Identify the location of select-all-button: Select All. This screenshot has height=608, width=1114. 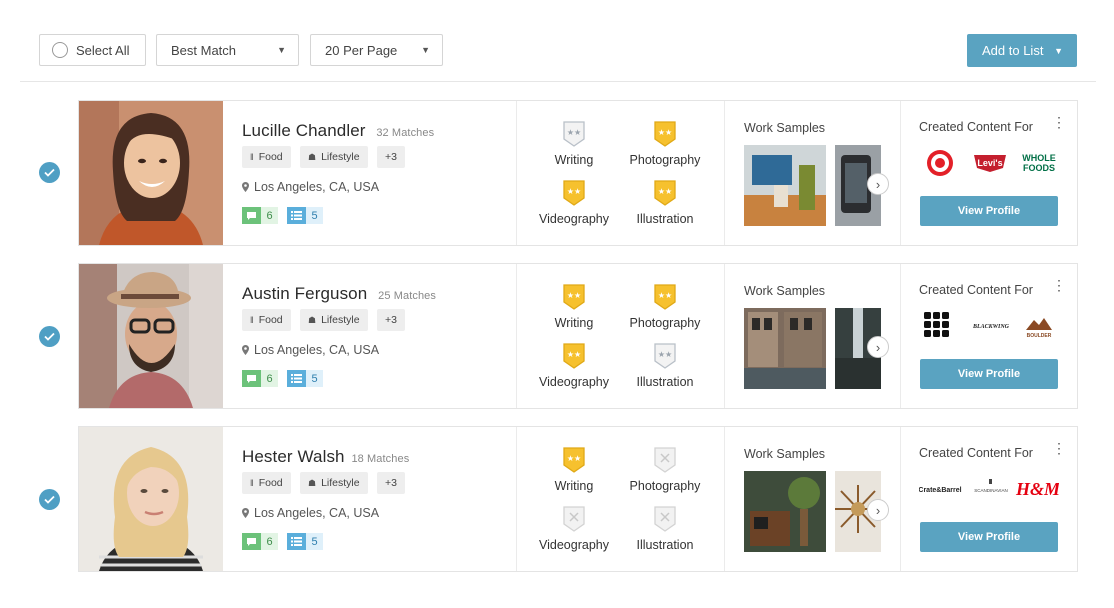
(92, 50).